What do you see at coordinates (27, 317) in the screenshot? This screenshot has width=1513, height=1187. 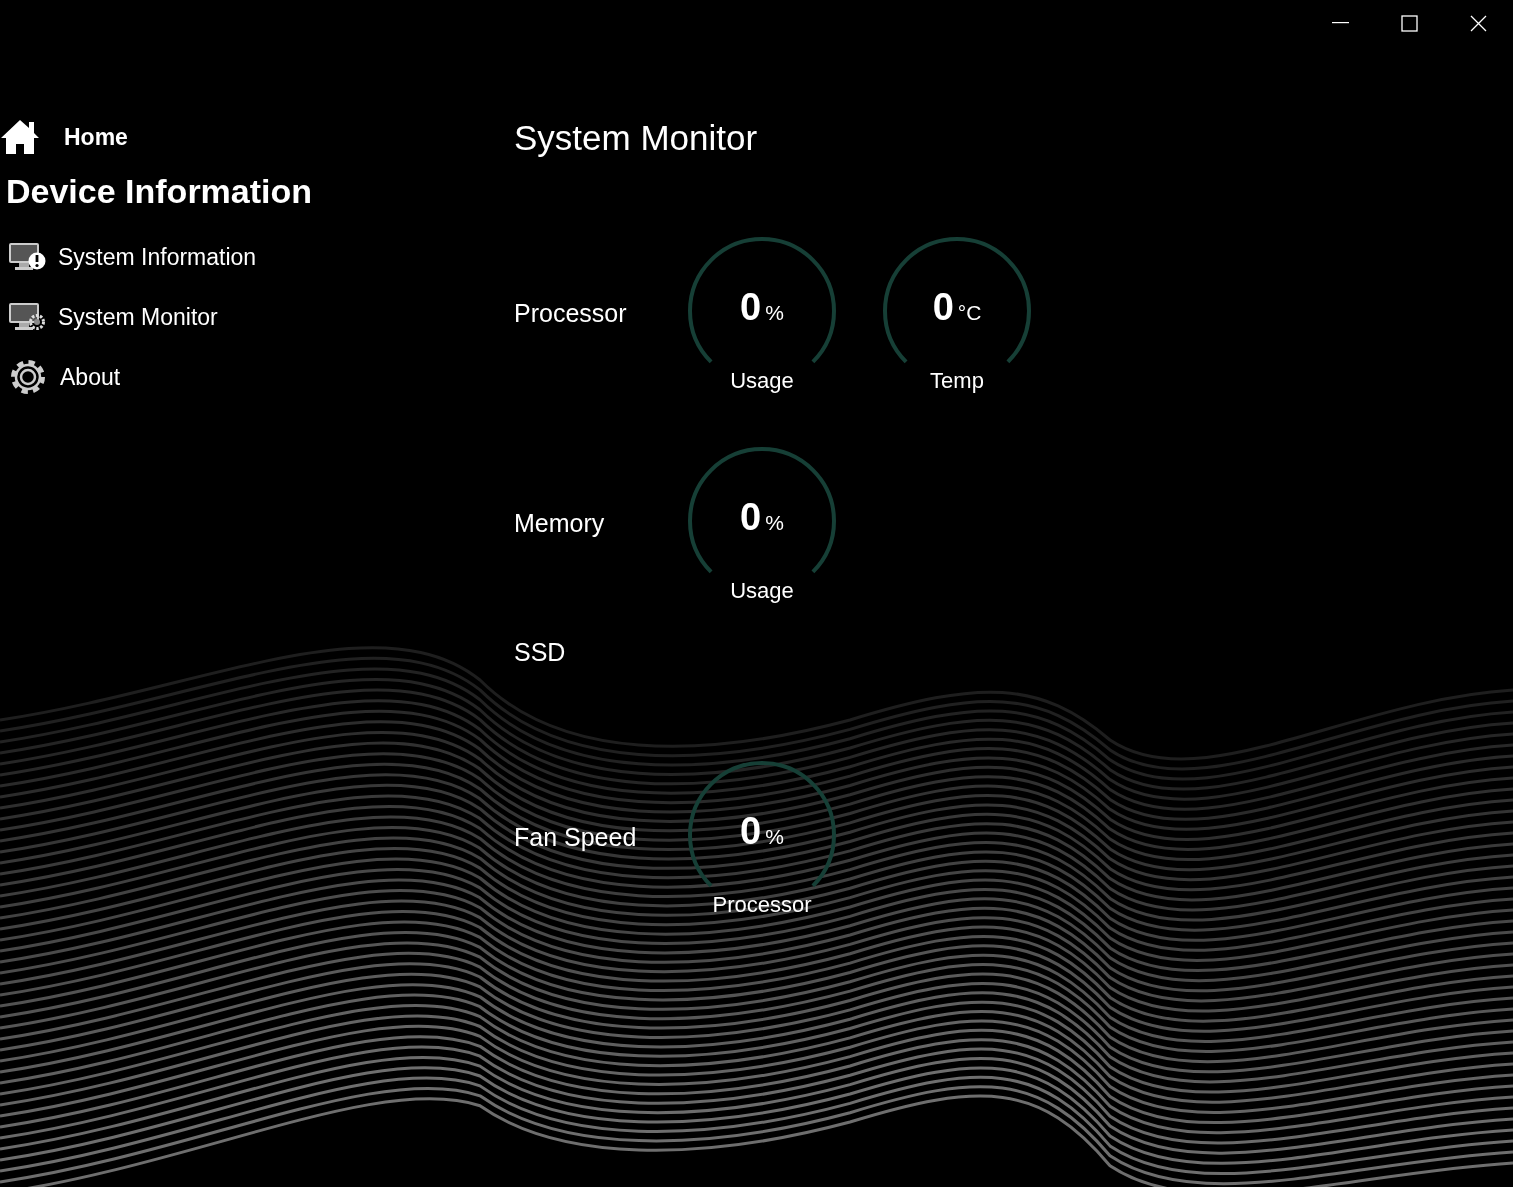 I see `monitor-gear-icon` at bounding box center [27, 317].